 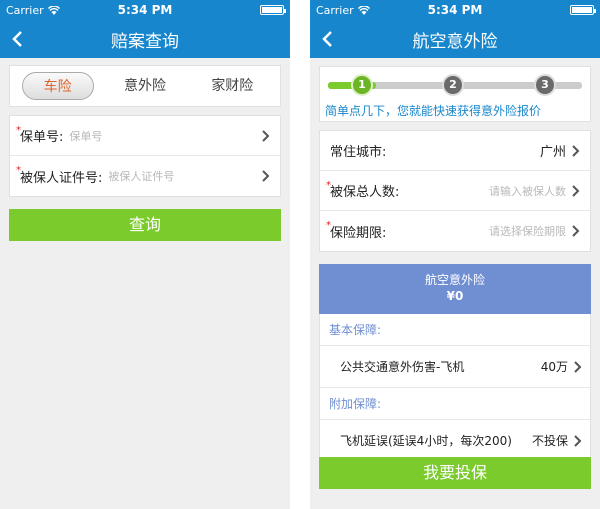 I want to click on city-field: 常住城市: 广州, so click(x=455, y=151).